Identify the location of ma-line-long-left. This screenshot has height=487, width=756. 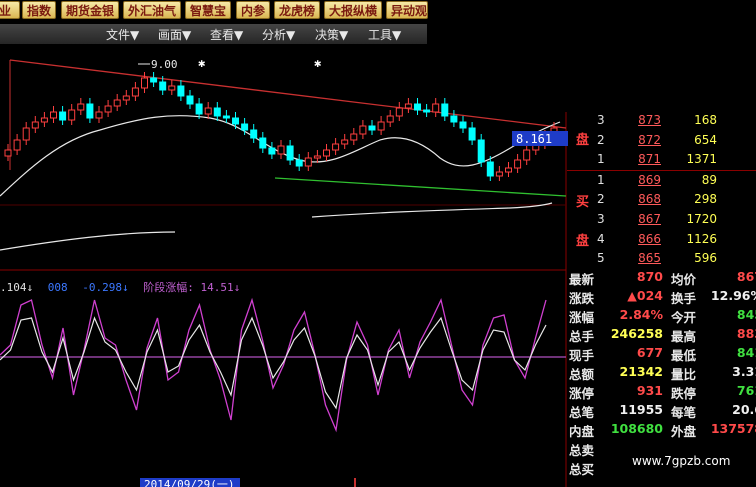
(88, 241).